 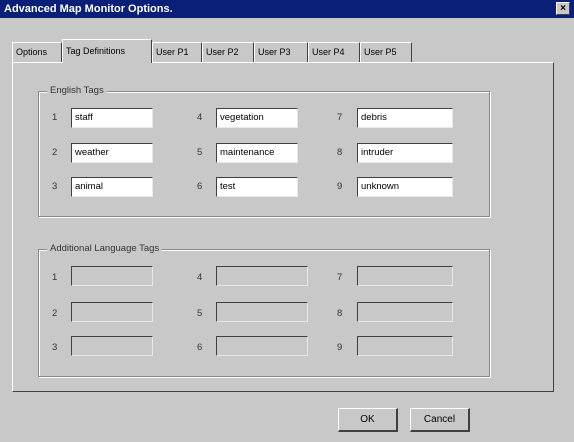 I want to click on english-tag-field-3: animal, so click(x=112, y=187).